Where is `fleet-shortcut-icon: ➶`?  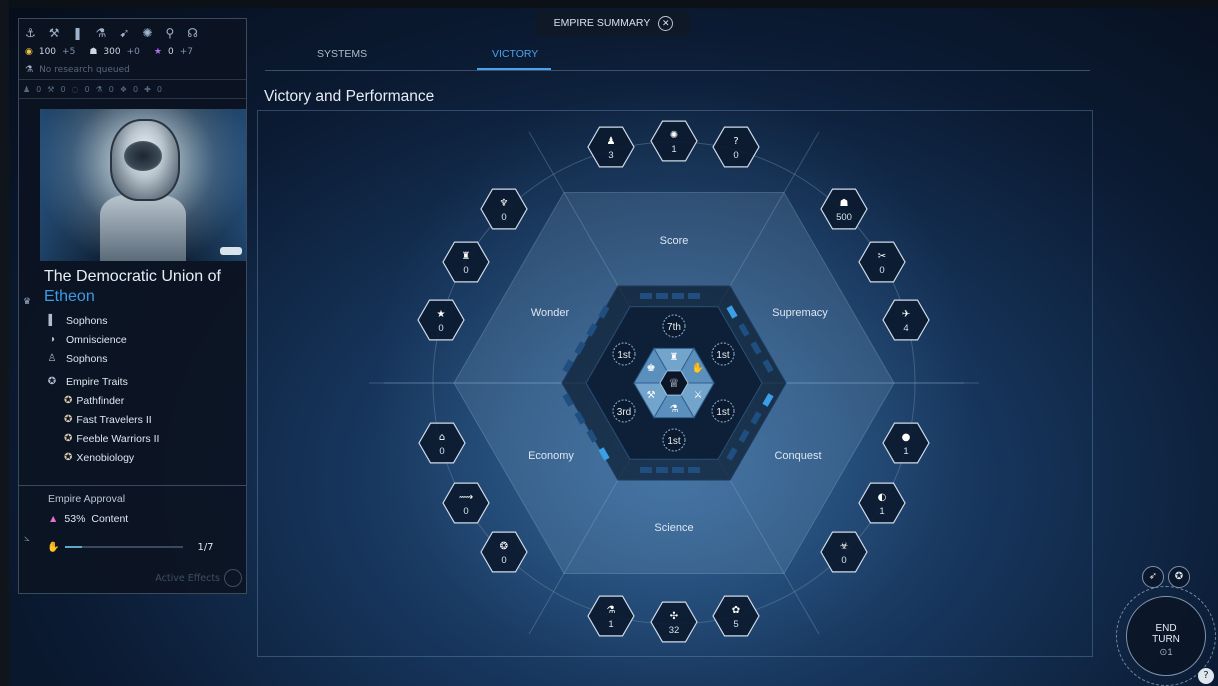 fleet-shortcut-icon: ➶ is located at coordinates (1153, 577).